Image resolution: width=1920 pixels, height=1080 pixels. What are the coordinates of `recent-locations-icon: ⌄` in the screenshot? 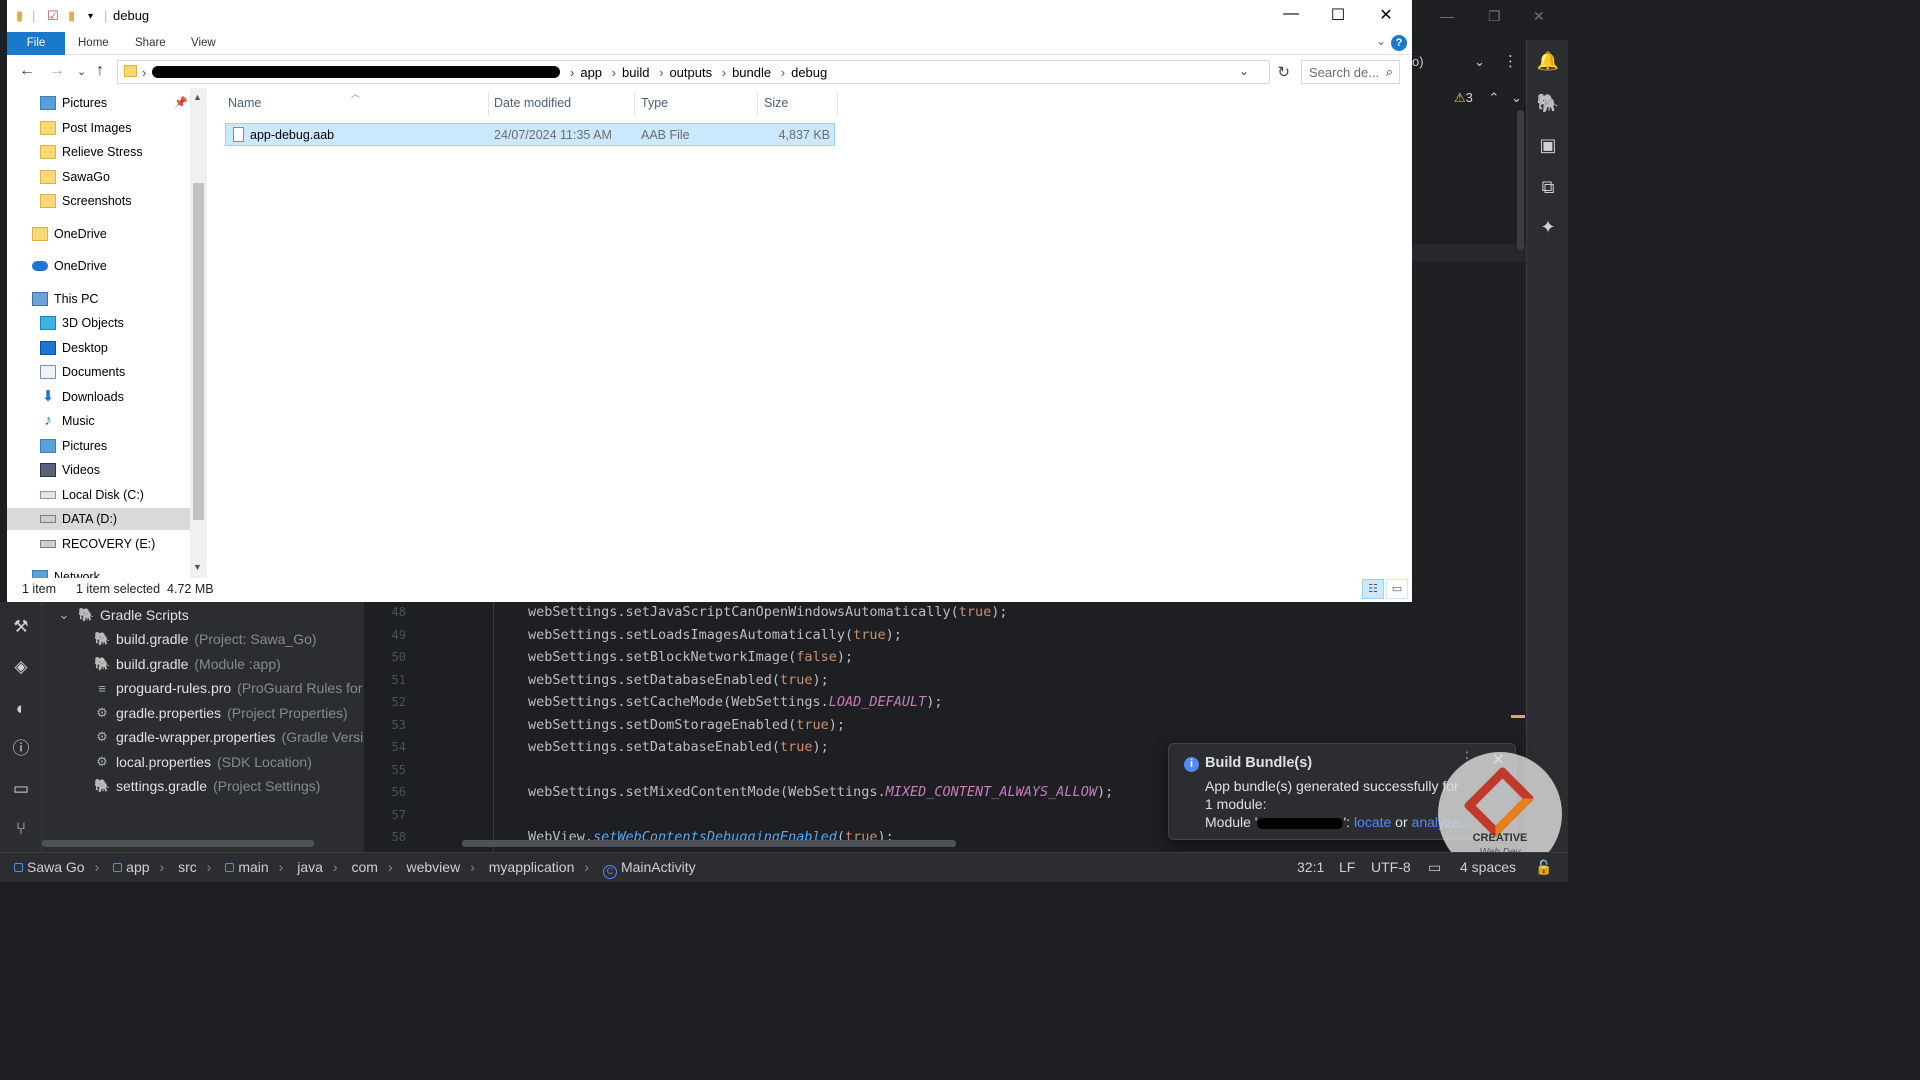 It's located at (81, 71).